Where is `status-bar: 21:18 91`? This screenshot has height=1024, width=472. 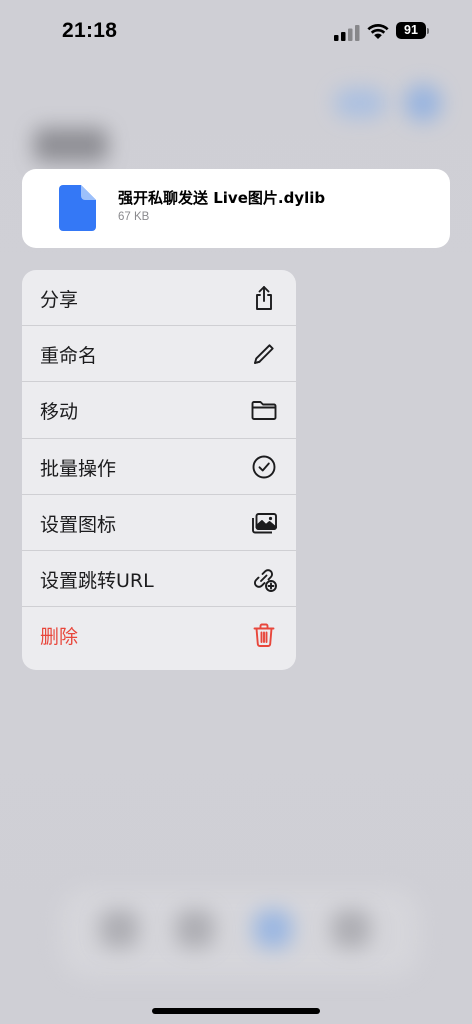
status-bar: 21:18 91 is located at coordinates (236, 30).